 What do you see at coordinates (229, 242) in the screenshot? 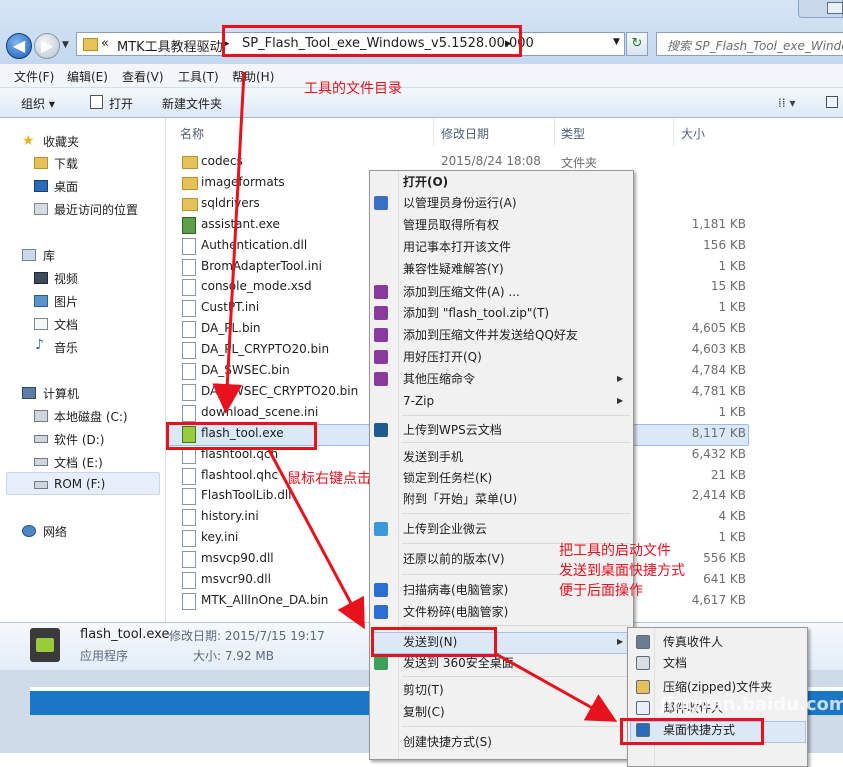
I see `arrow-to-flashtool` at bounding box center [229, 242].